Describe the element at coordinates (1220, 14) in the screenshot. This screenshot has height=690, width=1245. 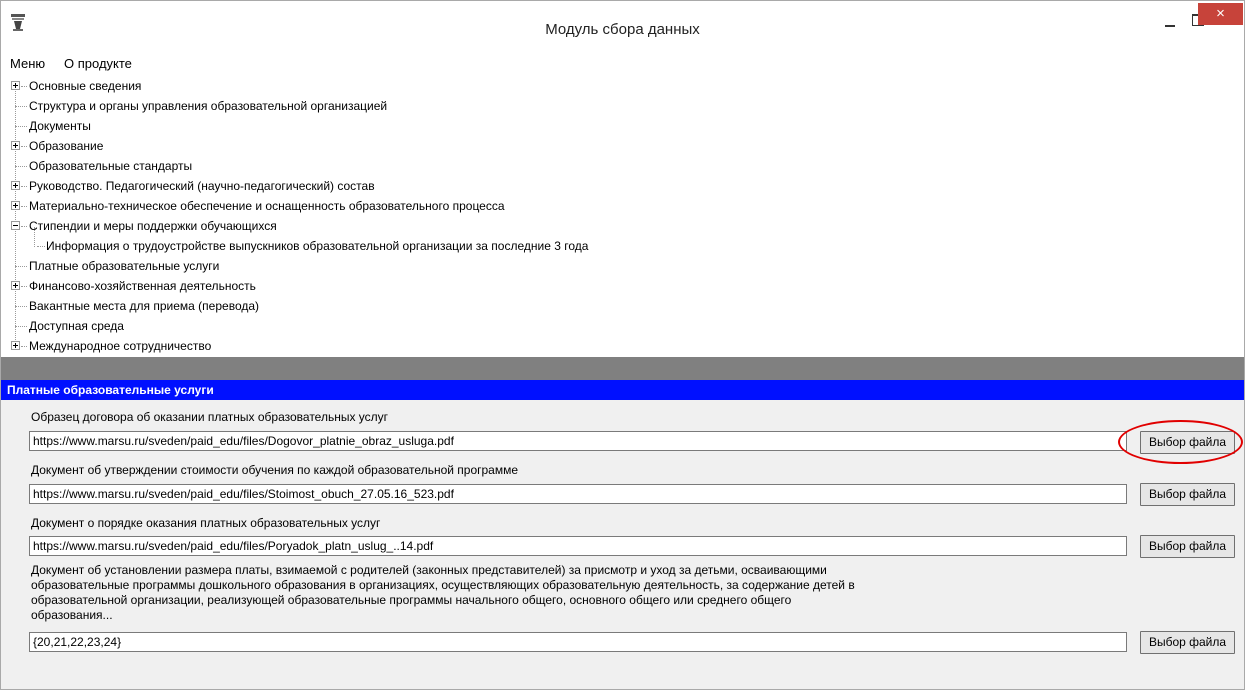
I see `close-icon: ×` at that location.